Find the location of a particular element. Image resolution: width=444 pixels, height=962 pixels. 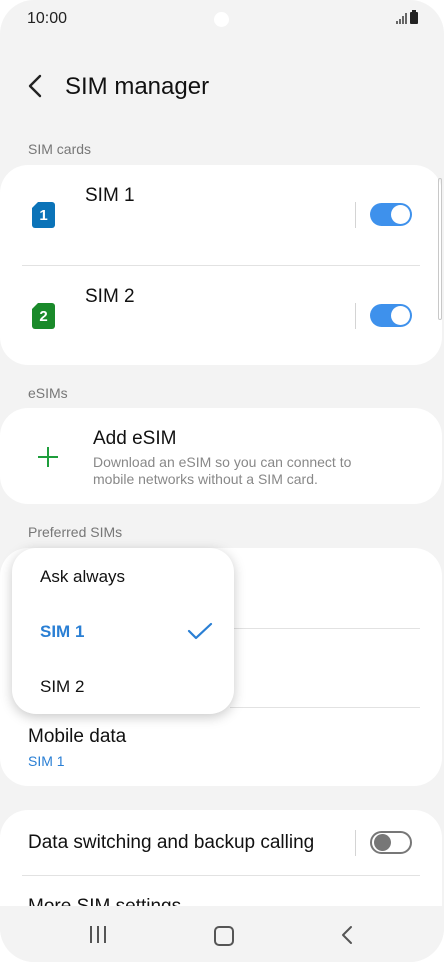

data-switching-toggle is located at coordinates (391, 842).